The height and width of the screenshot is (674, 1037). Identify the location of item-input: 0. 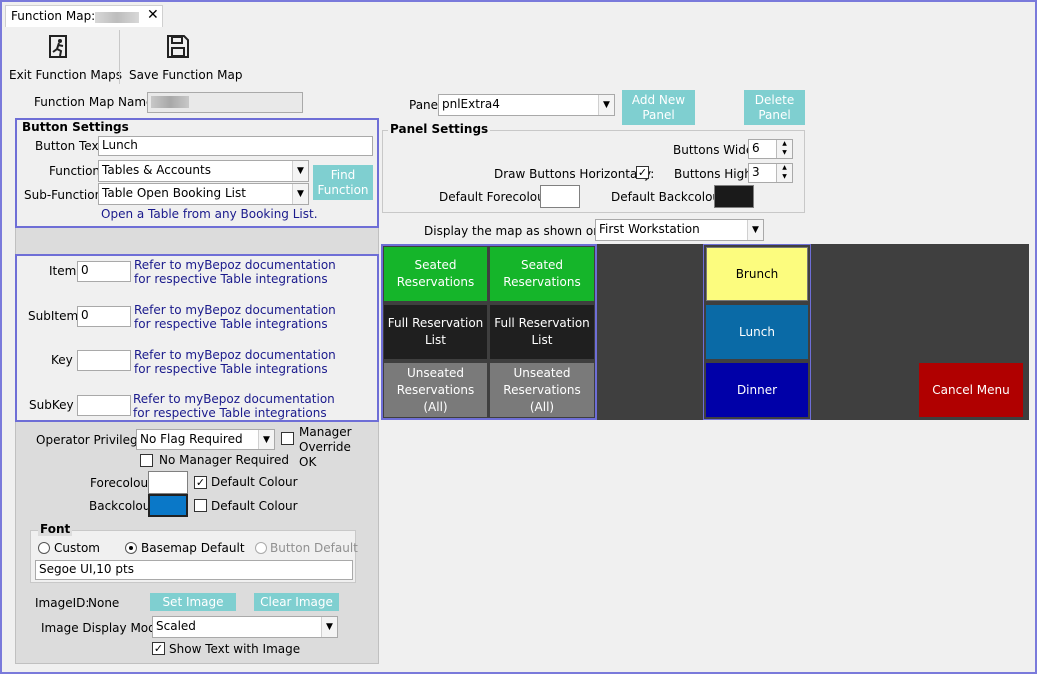
(104, 271).